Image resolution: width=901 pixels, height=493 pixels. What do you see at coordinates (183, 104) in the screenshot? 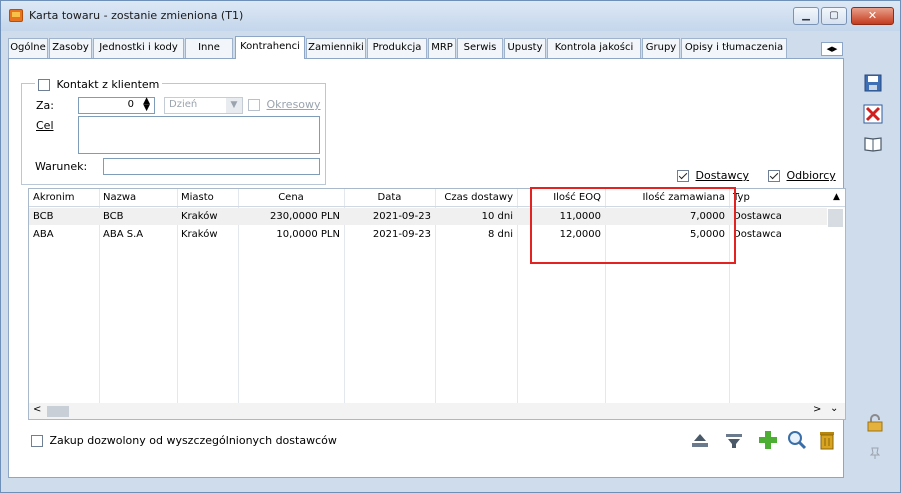
I see `unit-value: Dzień` at bounding box center [183, 104].